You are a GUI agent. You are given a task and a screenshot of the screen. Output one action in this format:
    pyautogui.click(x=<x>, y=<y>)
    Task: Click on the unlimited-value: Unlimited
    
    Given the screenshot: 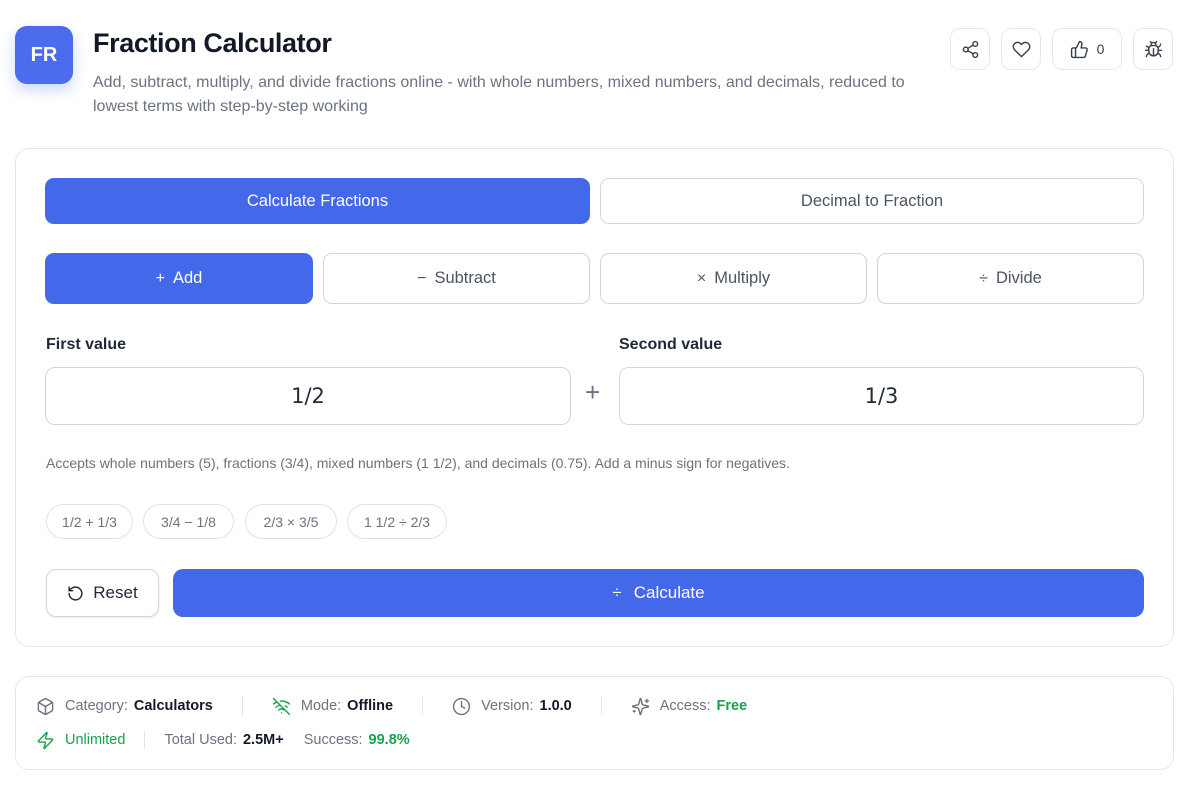 What is the action you would take?
    pyautogui.click(x=95, y=740)
    